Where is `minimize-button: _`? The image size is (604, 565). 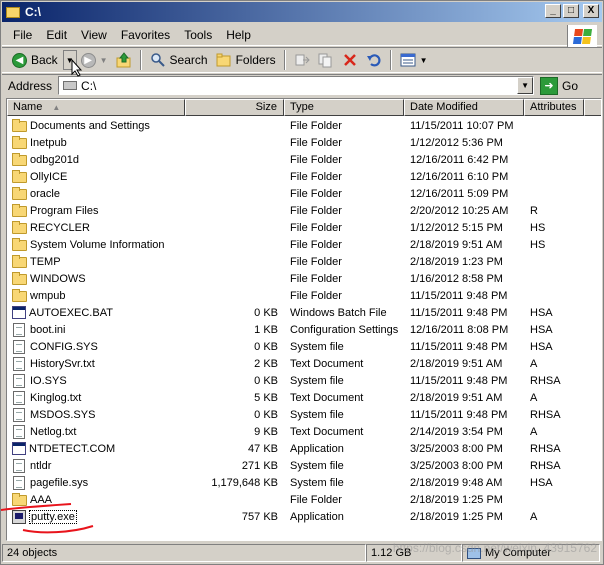
minimize-button: _ is located at coordinates (553, 11).